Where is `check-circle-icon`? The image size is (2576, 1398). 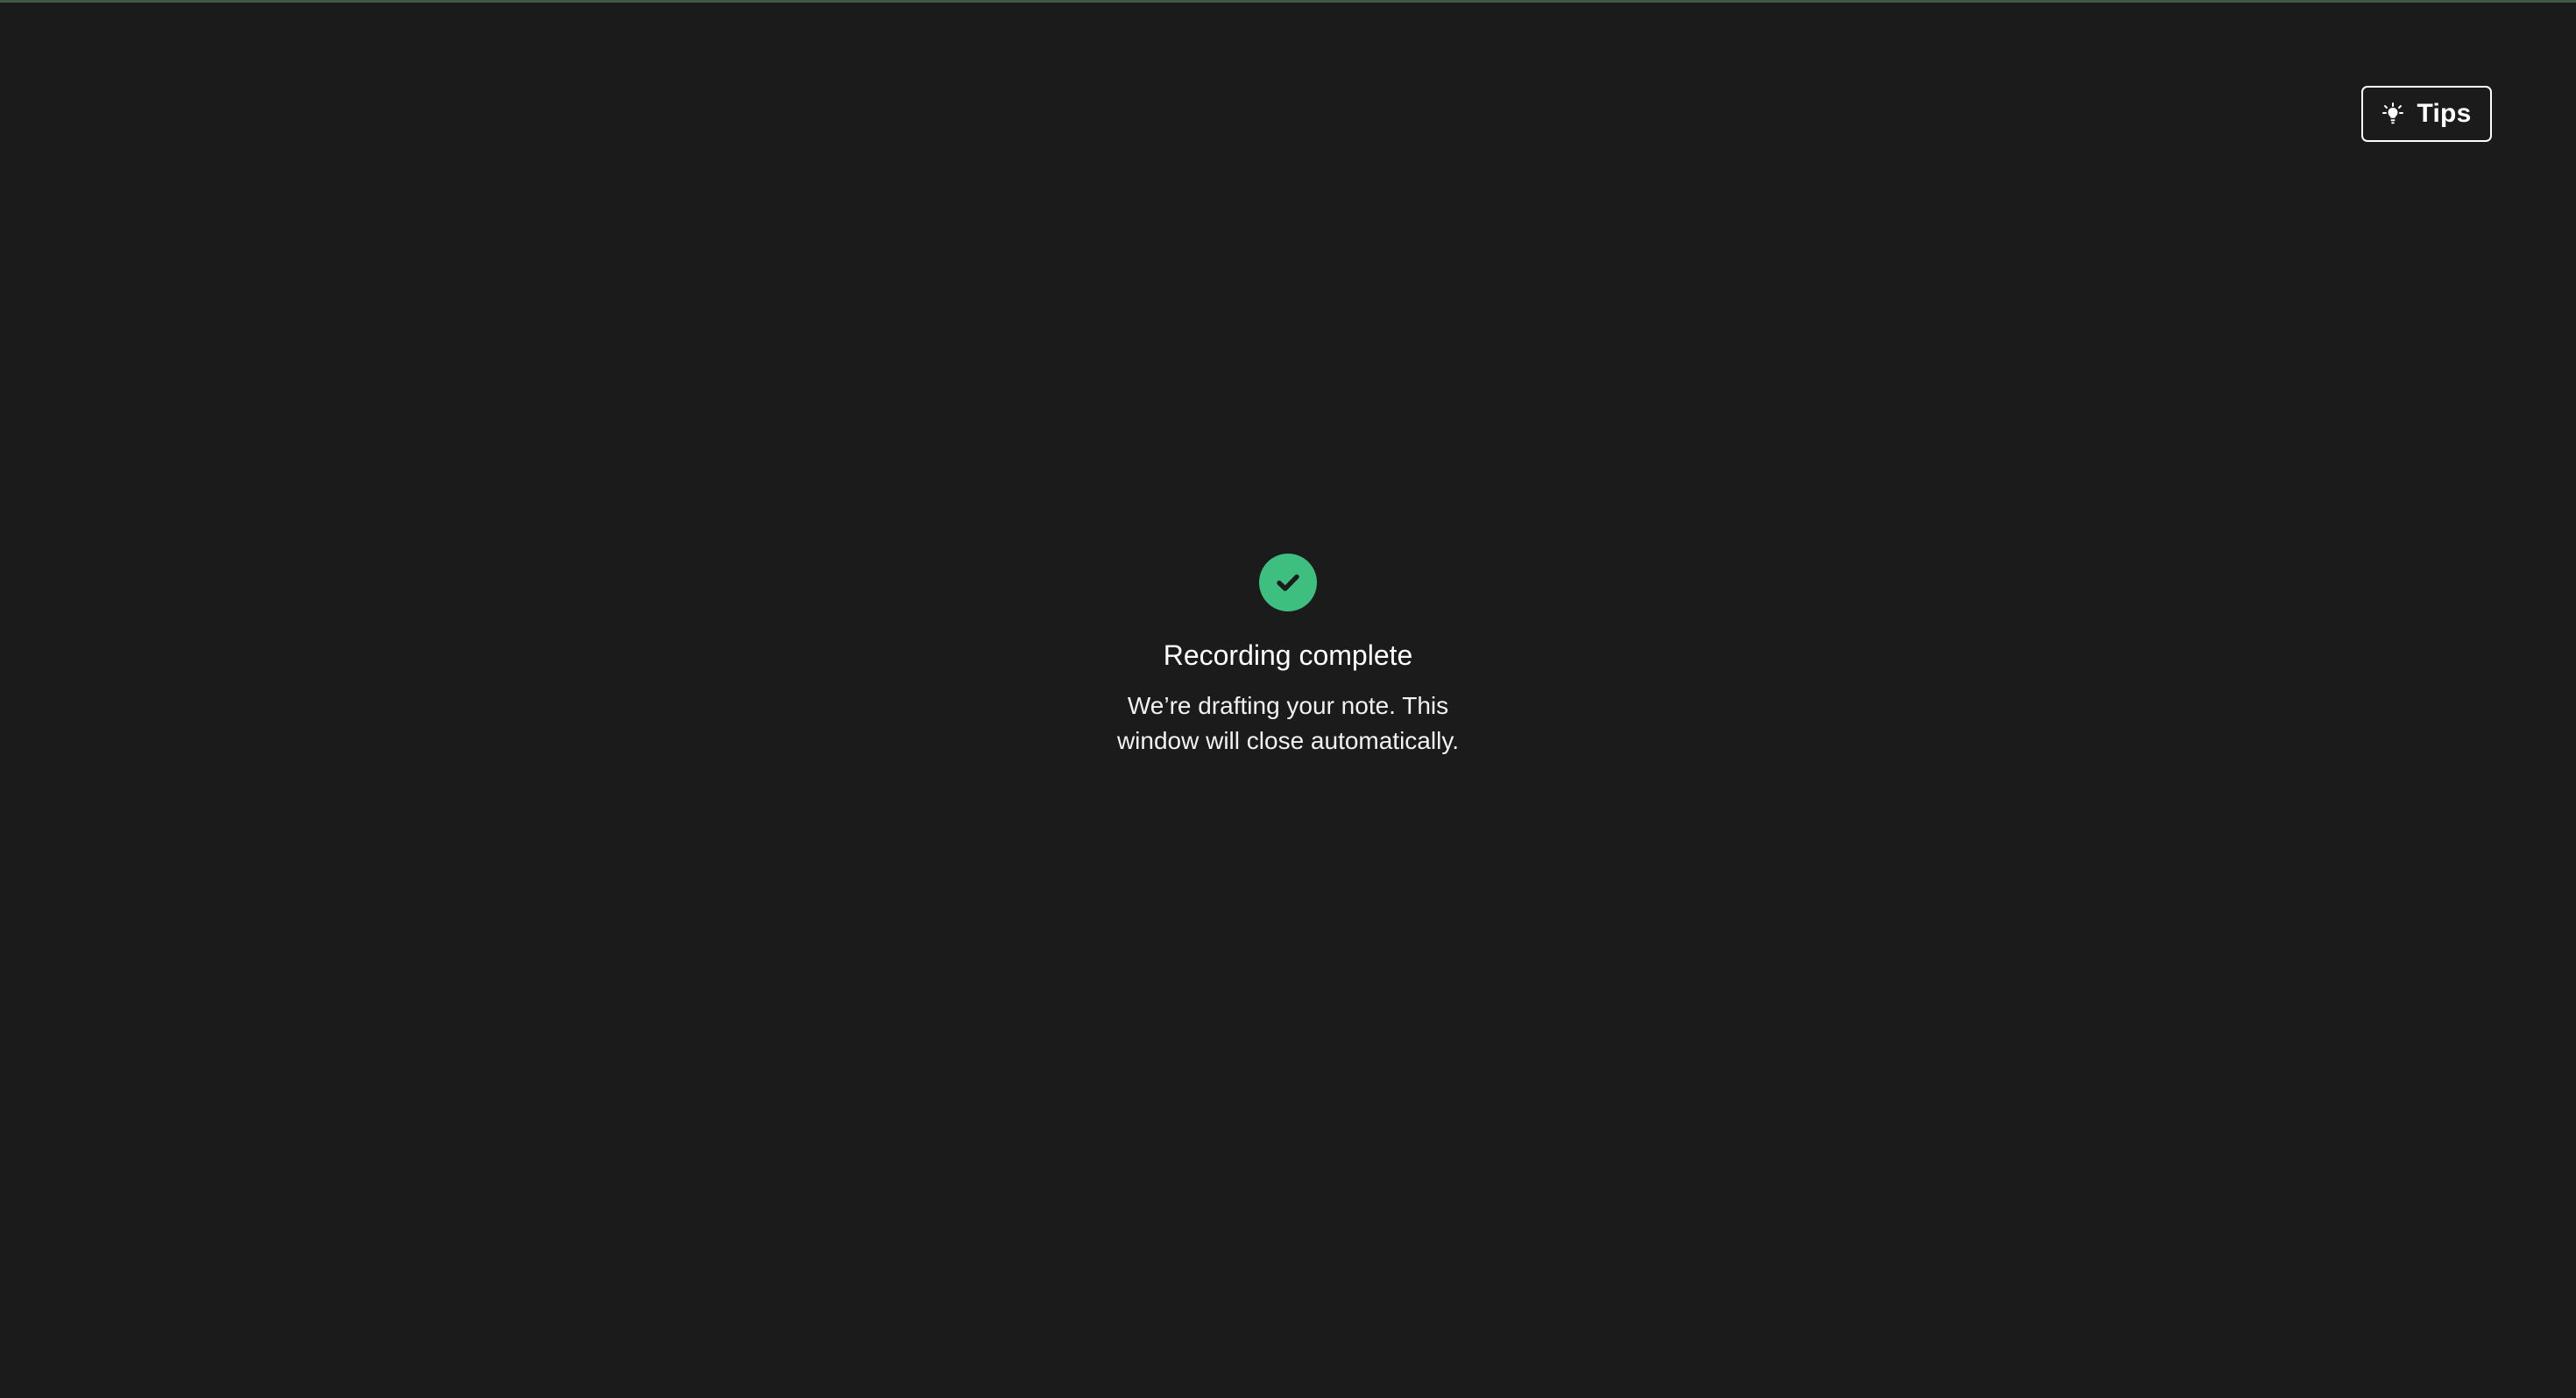
check-circle-icon is located at coordinates (1288, 582).